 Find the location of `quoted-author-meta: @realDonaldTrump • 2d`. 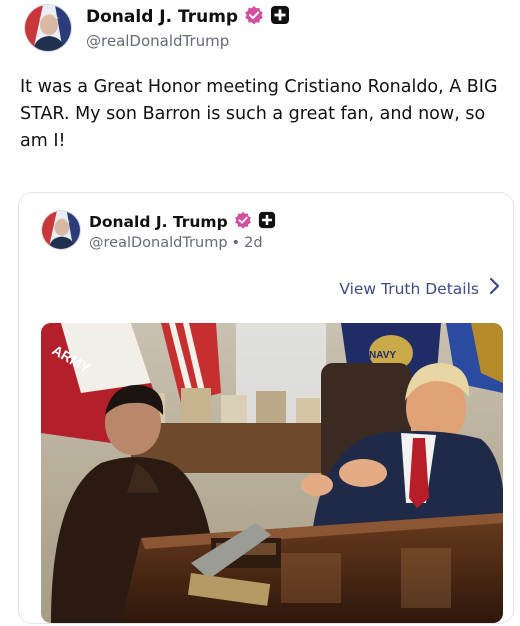

quoted-author-meta: @realDonaldTrump • 2d is located at coordinates (176, 243).